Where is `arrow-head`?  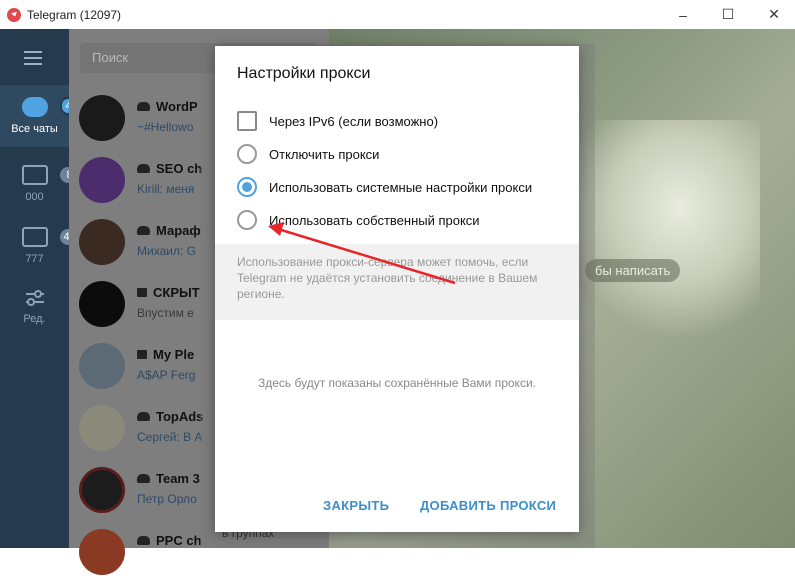 arrow-head is located at coordinates (276, 229).